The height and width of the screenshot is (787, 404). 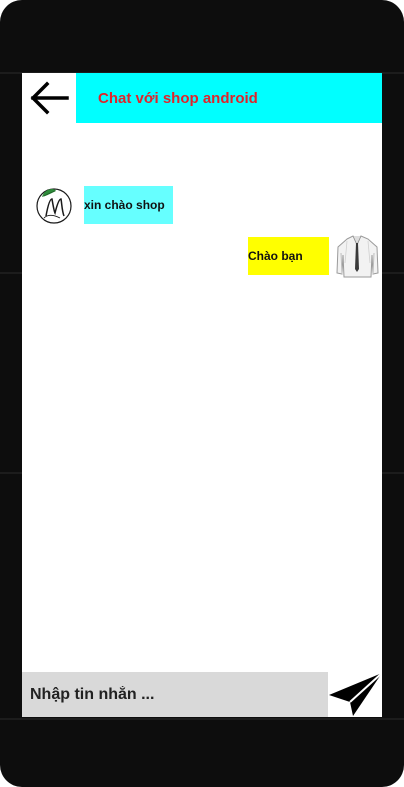 I want to click on shop-logo-avatar, so click(x=54, y=206).